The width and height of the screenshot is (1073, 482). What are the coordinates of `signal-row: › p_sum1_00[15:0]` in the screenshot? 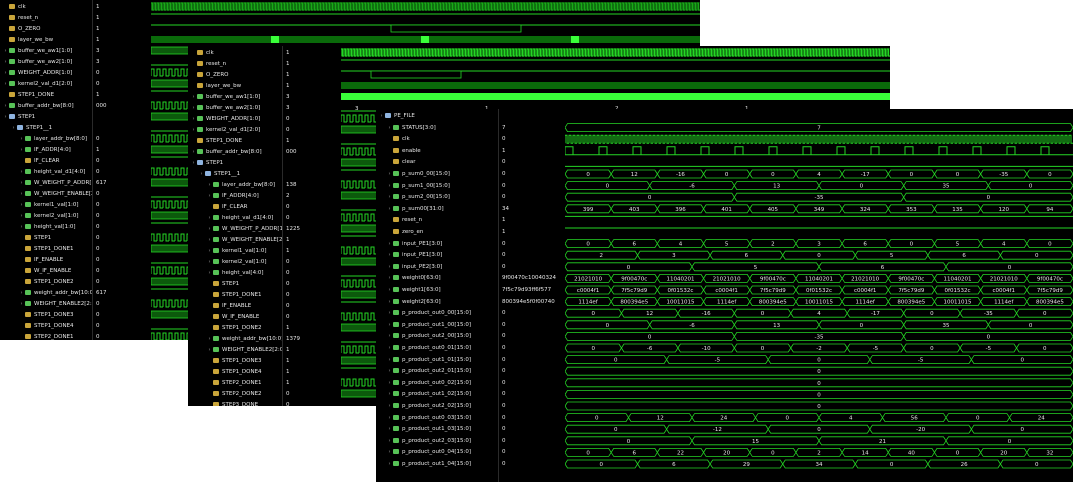 It's located at (437, 186).